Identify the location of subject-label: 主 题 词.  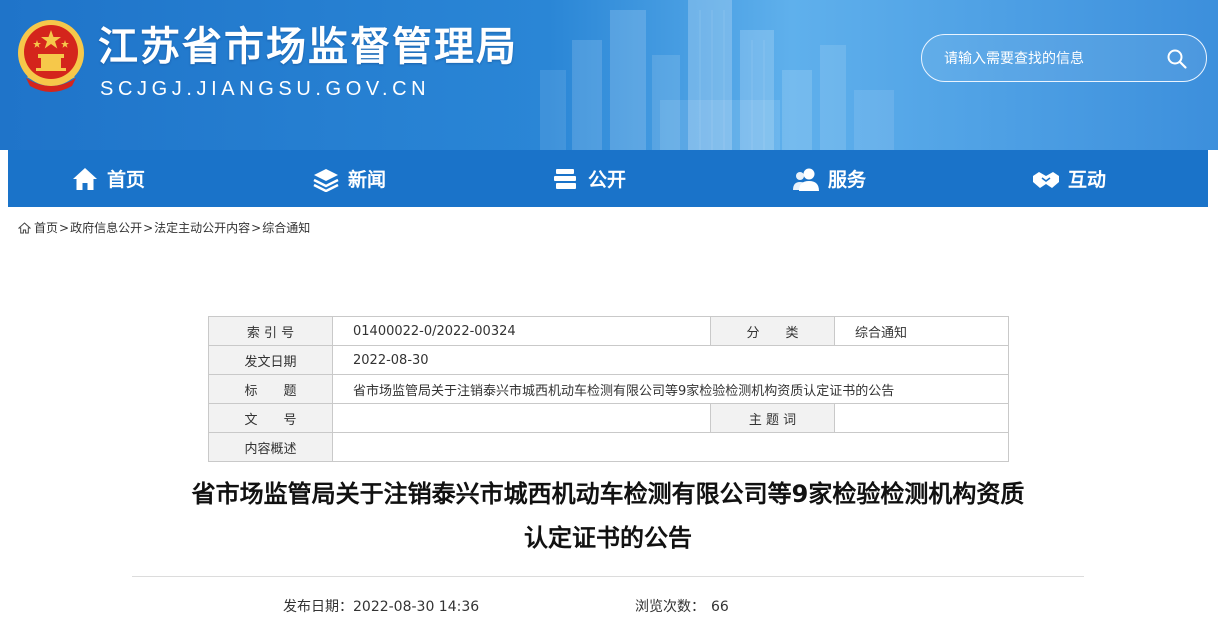
(772, 418).